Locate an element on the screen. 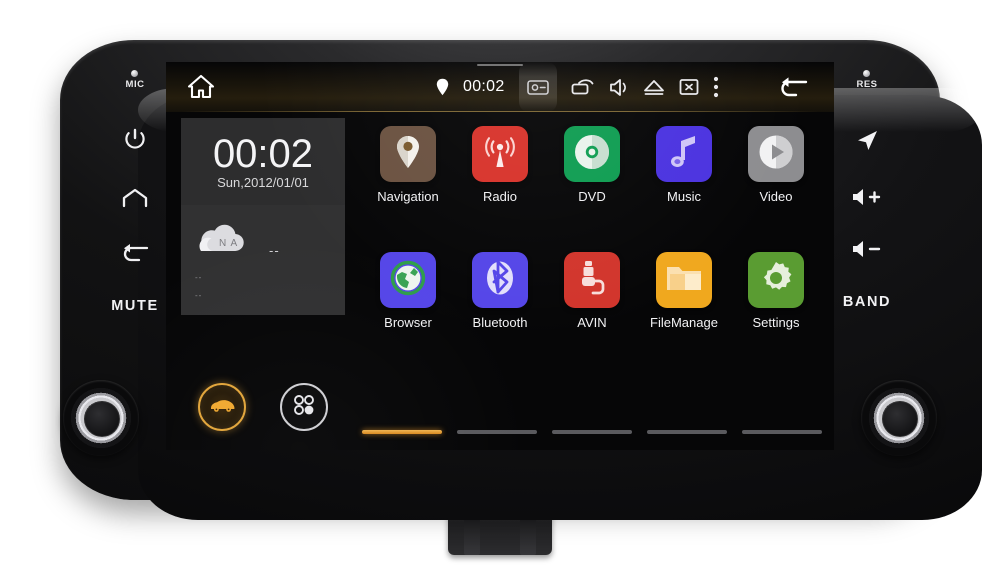 Image resolution: width=1000 pixels, height=573 pixels. weather-low: -- is located at coordinates (199, 277).